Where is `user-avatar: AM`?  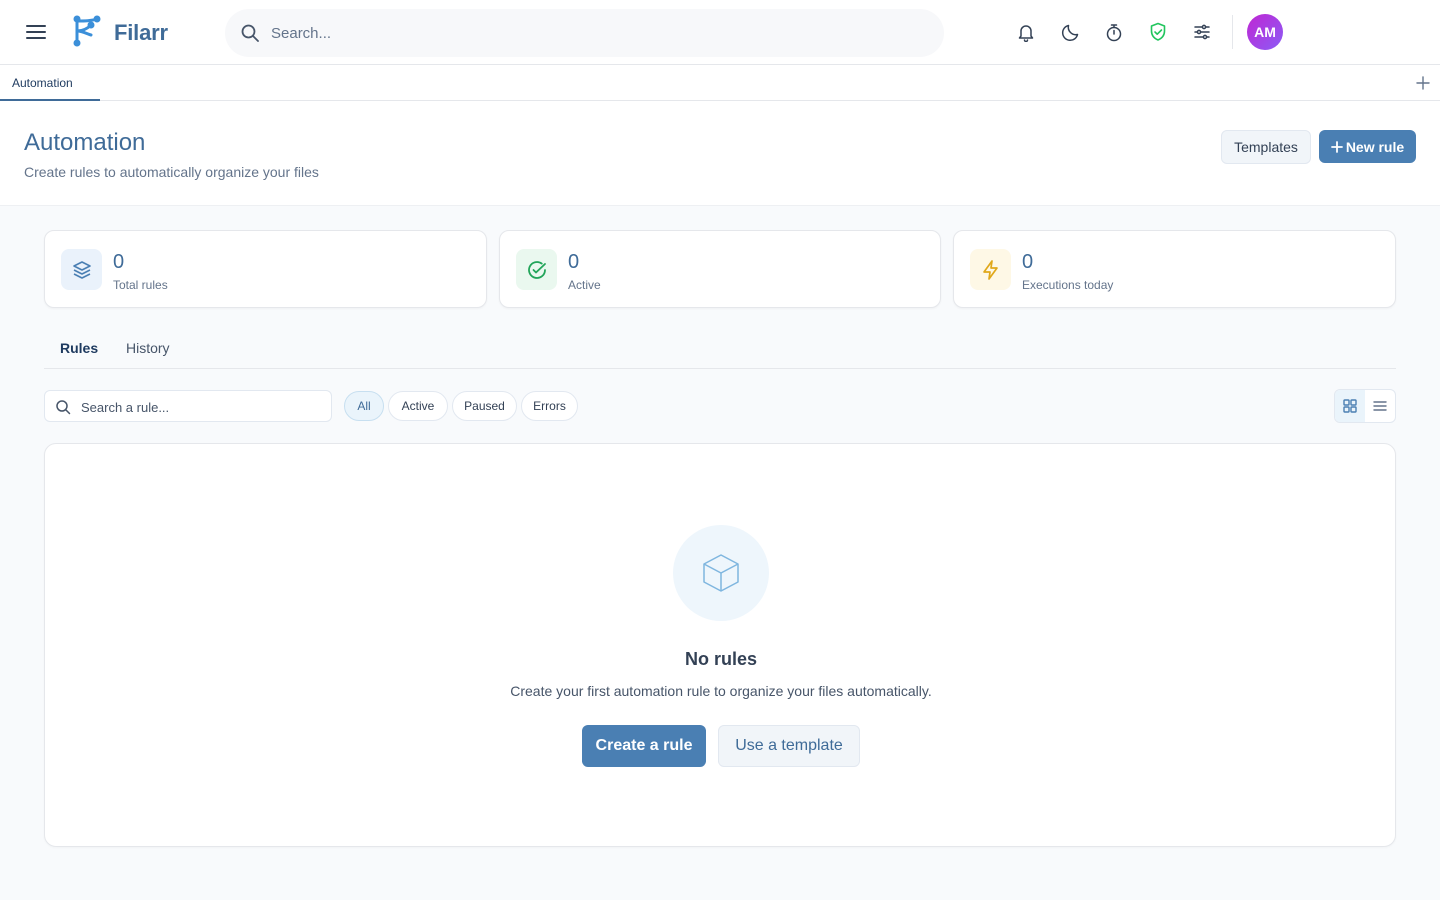 user-avatar: AM is located at coordinates (1265, 32).